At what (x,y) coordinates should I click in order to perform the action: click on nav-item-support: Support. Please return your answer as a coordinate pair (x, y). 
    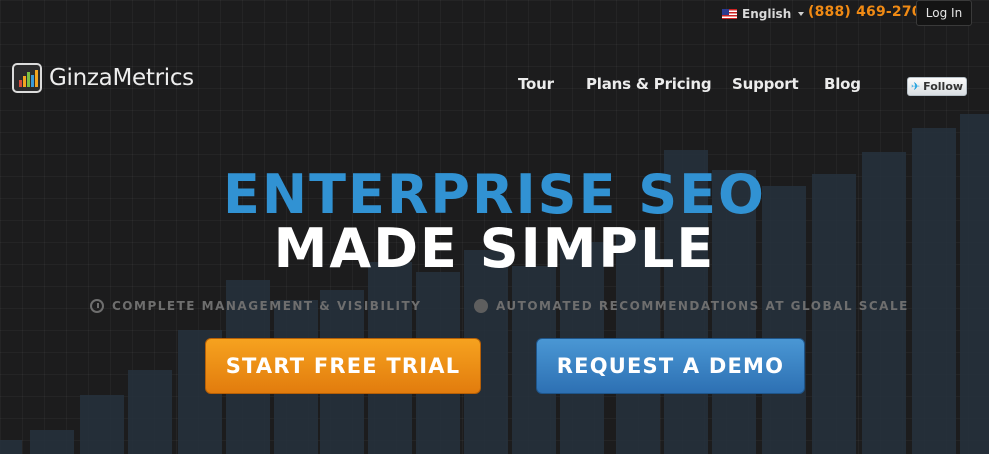
    Looking at the image, I should click on (765, 84).